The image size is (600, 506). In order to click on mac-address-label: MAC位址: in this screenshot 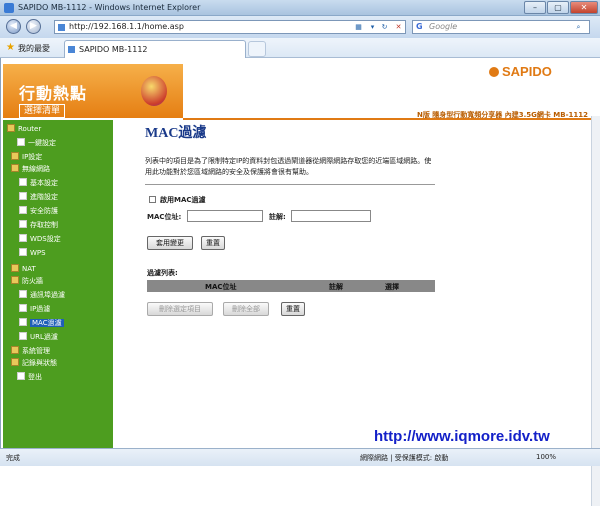, I will do `click(164, 217)`.